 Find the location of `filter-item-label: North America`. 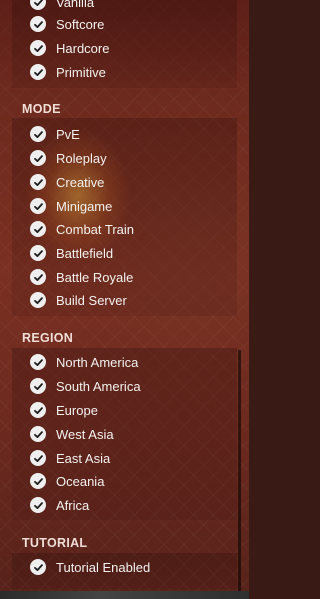

filter-item-label: North America is located at coordinates (97, 362).